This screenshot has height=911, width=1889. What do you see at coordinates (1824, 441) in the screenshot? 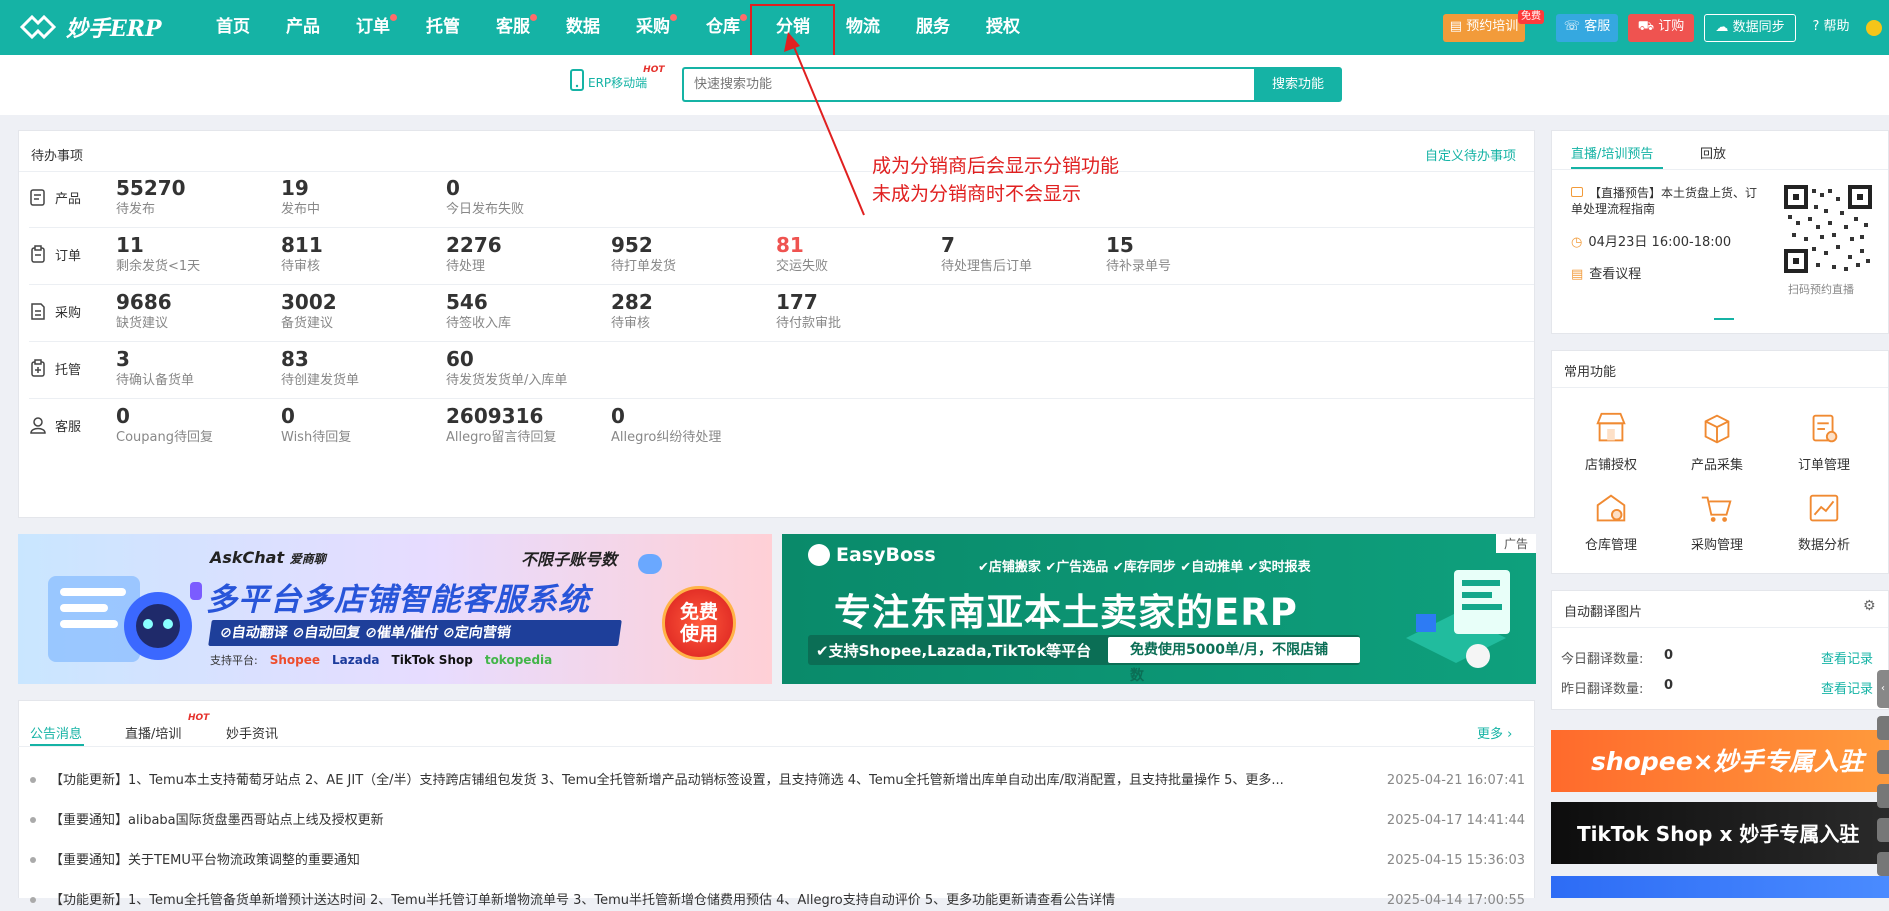
I see `common-function-2: 订单管理` at bounding box center [1824, 441].